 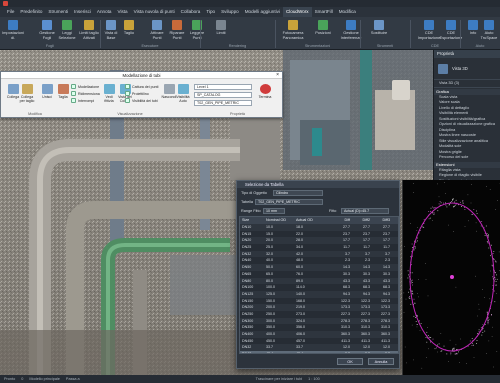 I want to click on cancel-button: Annulla, so click(x=381, y=361).